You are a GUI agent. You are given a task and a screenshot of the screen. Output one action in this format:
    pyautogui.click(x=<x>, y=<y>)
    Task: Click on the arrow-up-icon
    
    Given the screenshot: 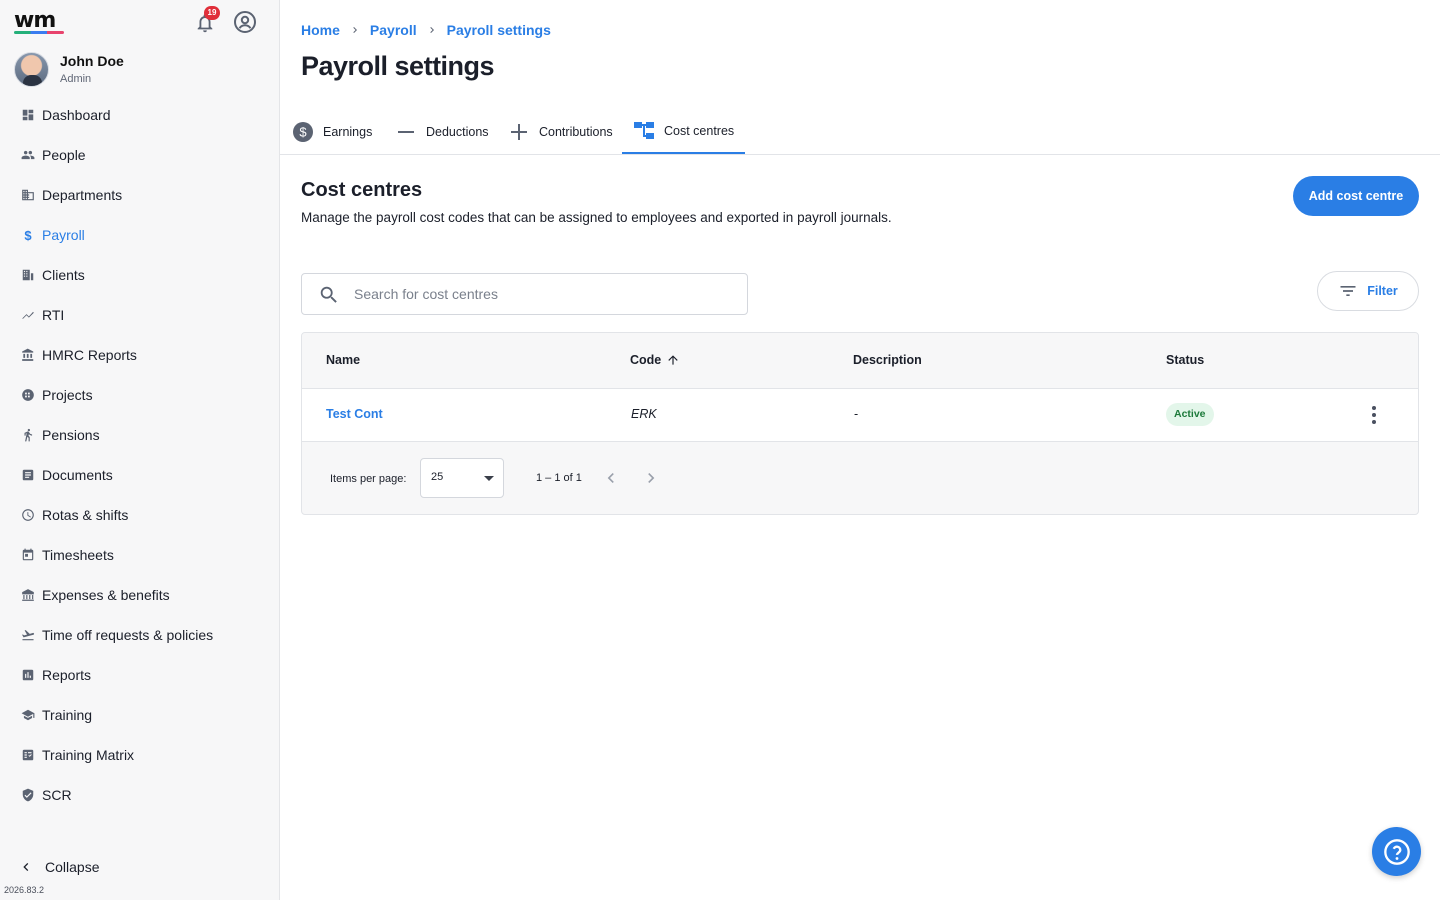 What is the action you would take?
    pyautogui.click(x=673, y=360)
    